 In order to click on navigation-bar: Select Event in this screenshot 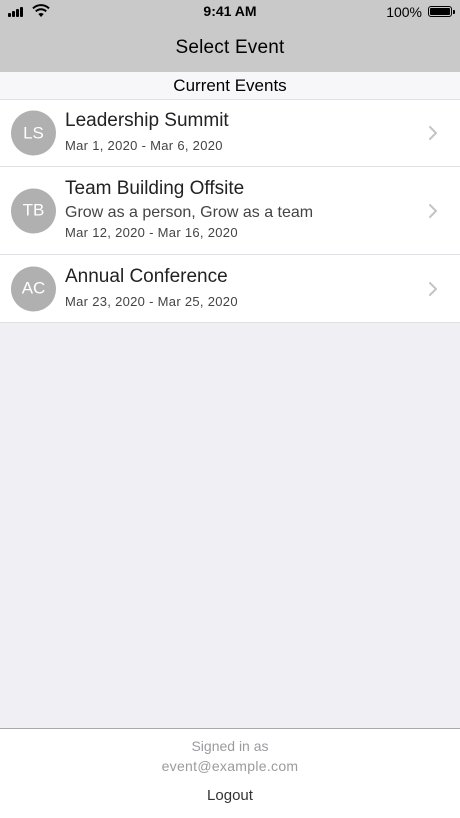, I will do `click(230, 48)`.